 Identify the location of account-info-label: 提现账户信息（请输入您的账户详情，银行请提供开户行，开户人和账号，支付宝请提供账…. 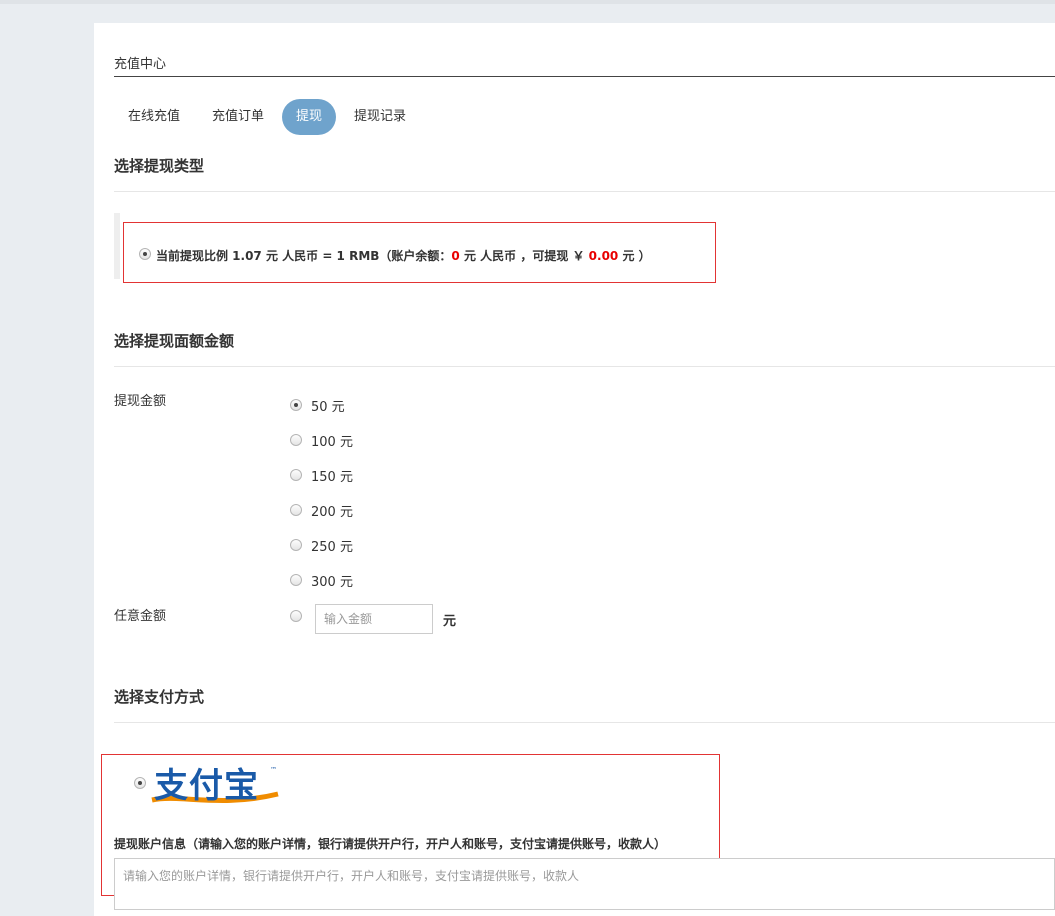
(390, 844).